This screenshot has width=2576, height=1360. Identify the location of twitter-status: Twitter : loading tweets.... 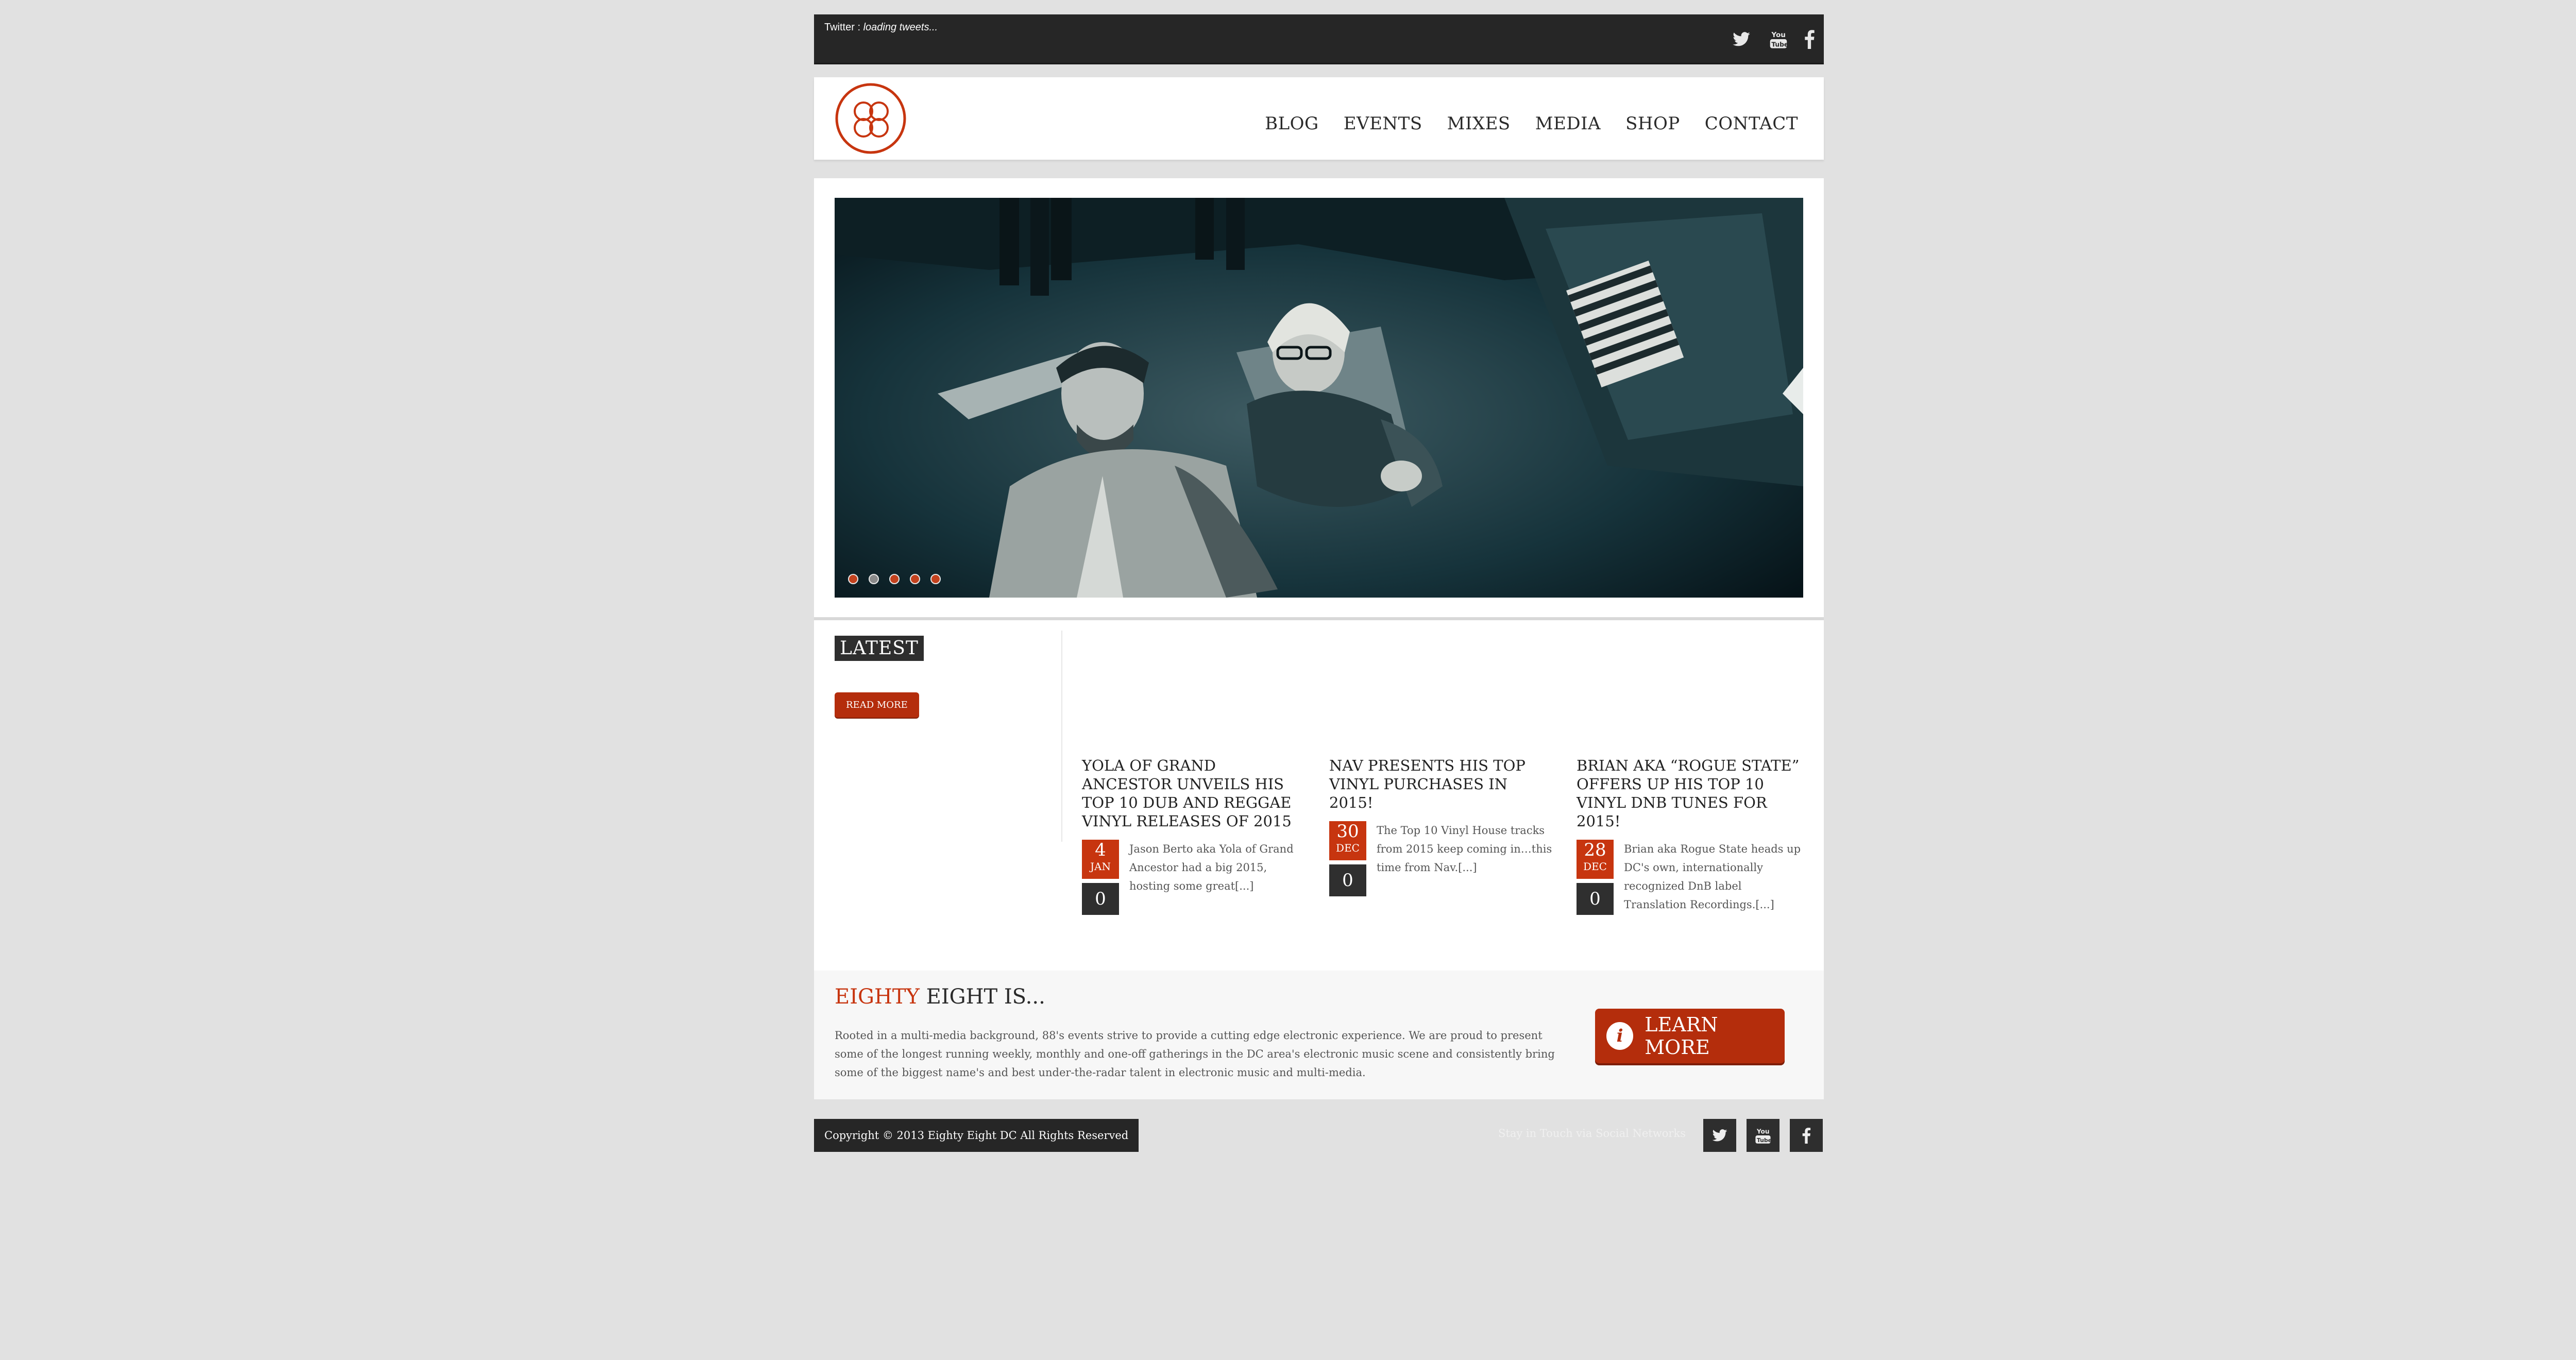
(881, 27).